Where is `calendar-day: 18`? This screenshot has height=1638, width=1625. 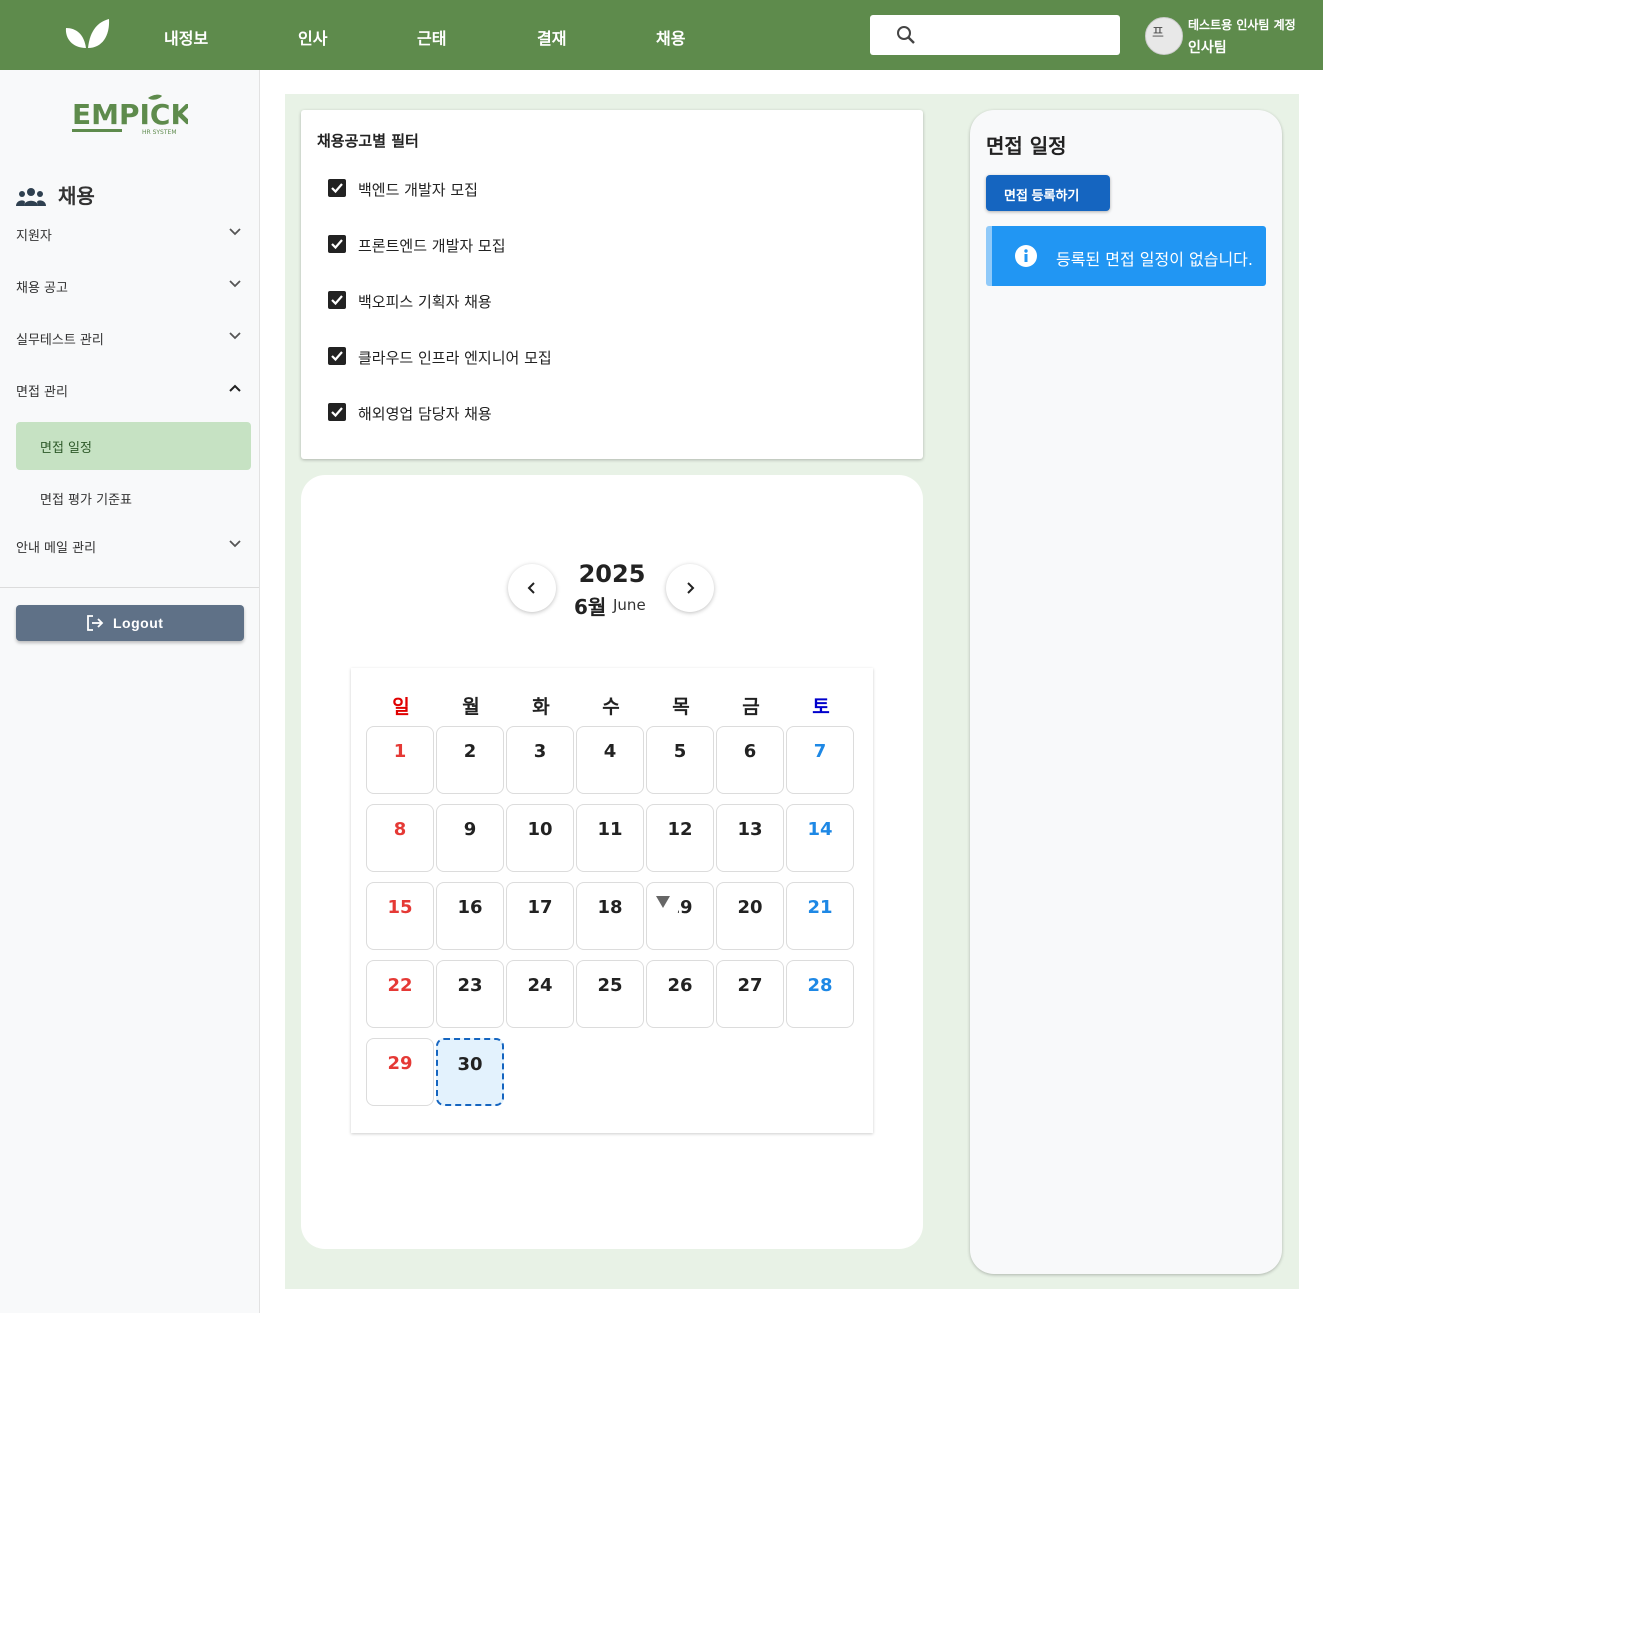 calendar-day: 18 is located at coordinates (610, 916).